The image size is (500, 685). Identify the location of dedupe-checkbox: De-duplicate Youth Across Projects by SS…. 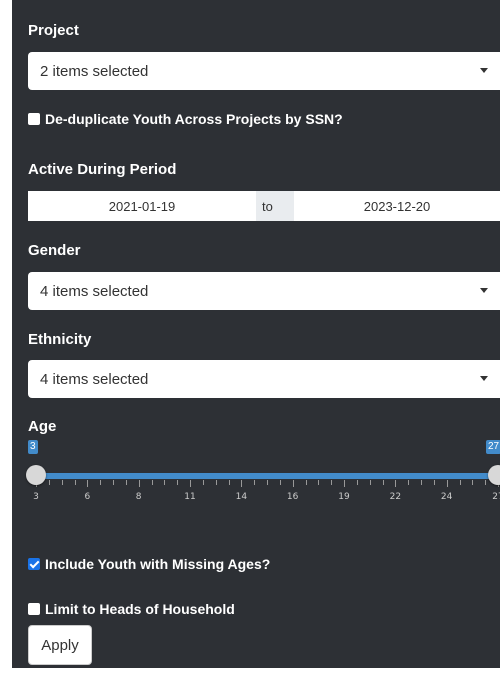
(185, 119).